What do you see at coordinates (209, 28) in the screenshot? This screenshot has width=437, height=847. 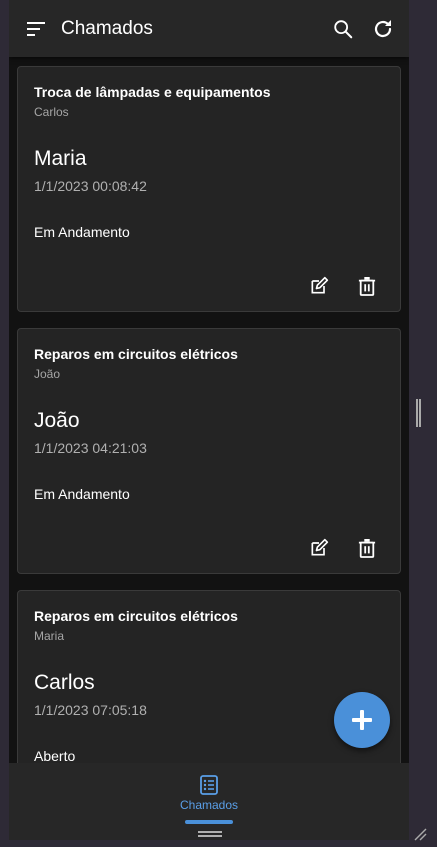 I see `app-bar: Chamados` at bounding box center [209, 28].